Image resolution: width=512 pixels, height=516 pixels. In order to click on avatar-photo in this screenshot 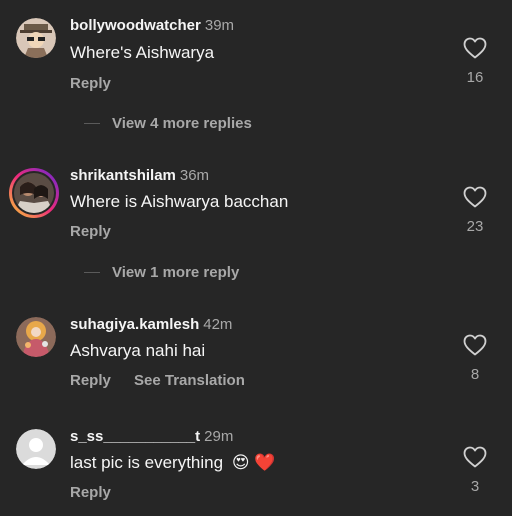, I will do `click(34, 193)`.